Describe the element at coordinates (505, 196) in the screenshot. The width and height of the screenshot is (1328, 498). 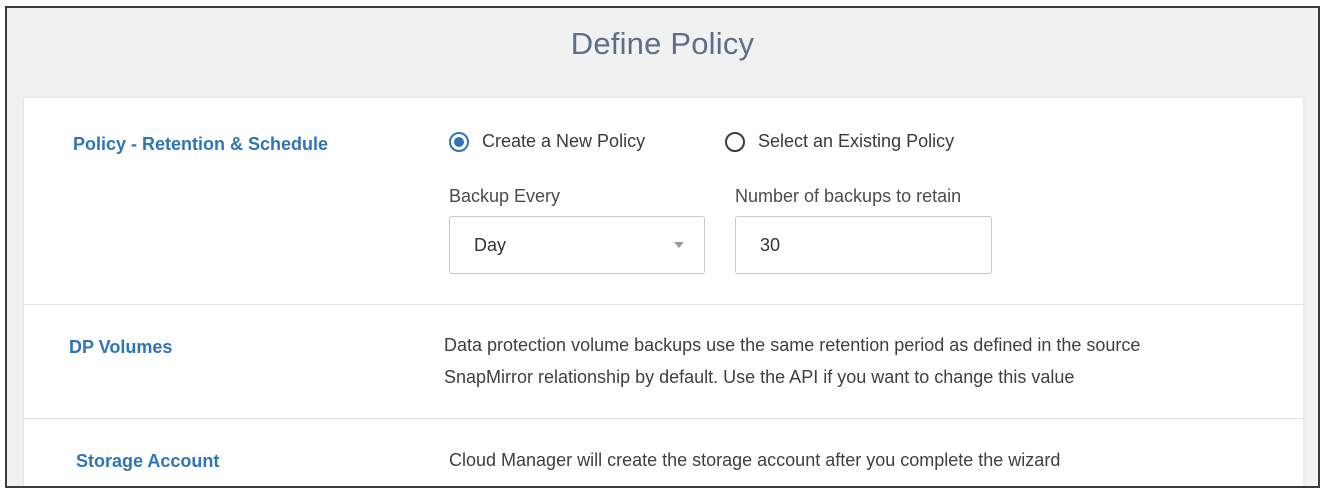
I see `backup-every-label: Backup Every` at that location.